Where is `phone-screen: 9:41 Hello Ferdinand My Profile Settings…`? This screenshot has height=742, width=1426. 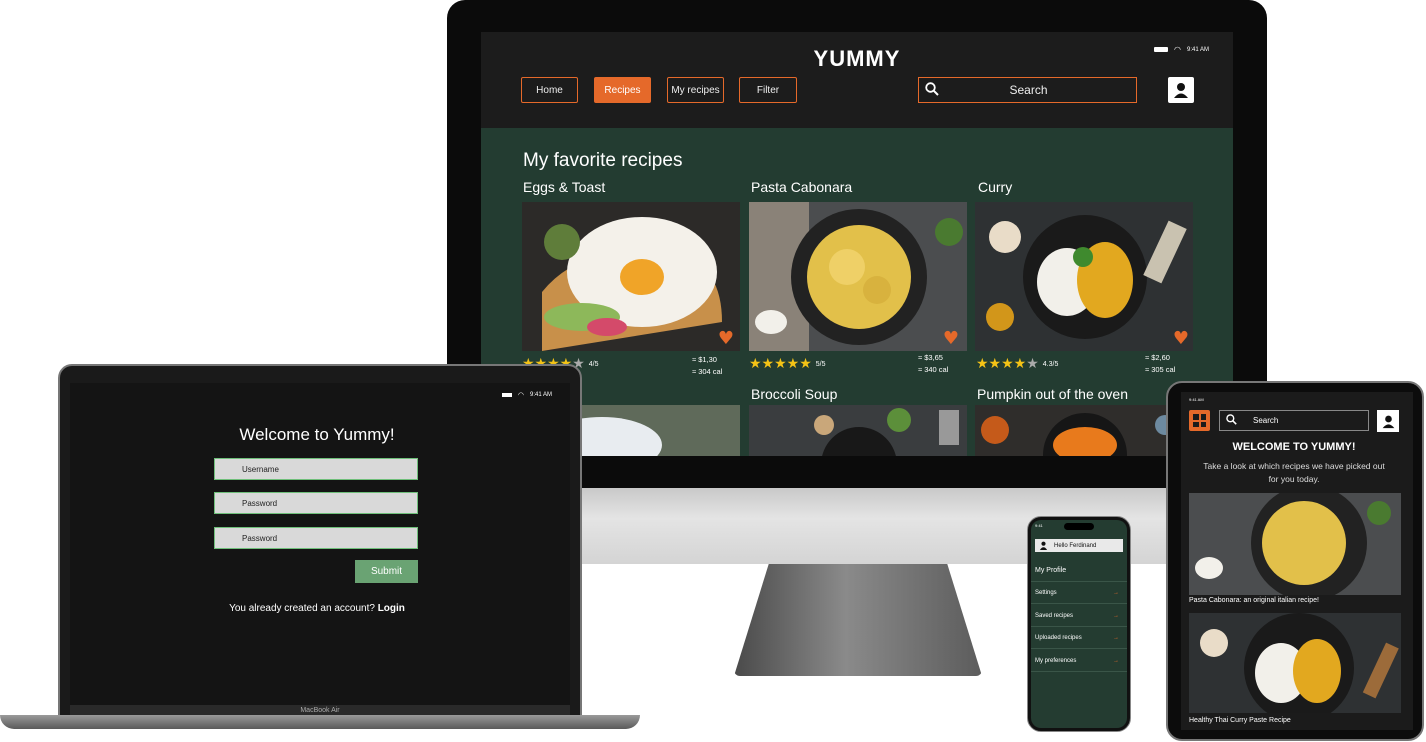
phone-screen: 9:41 Hello Ferdinand My Profile Settings… is located at coordinates (1079, 624).